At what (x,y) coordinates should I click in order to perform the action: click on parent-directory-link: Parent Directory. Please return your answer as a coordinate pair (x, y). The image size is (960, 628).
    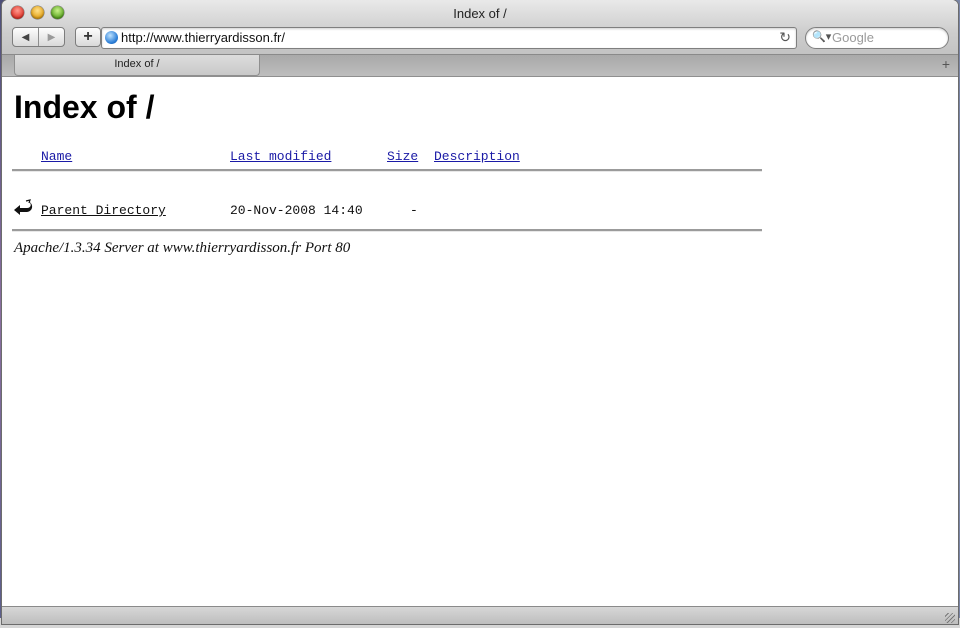
    Looking at the image, I should click on (103, 210).